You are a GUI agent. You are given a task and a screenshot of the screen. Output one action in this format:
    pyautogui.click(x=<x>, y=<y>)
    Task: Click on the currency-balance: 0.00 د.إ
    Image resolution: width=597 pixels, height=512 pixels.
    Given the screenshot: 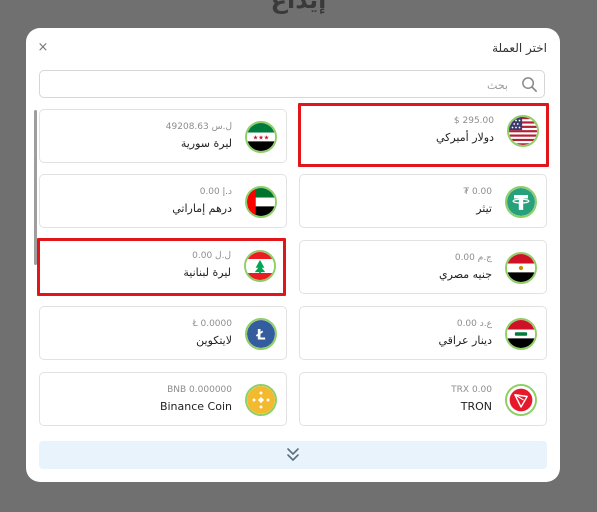 What is the action you would take?
    pyautogui.click(x=215, y=192)
    